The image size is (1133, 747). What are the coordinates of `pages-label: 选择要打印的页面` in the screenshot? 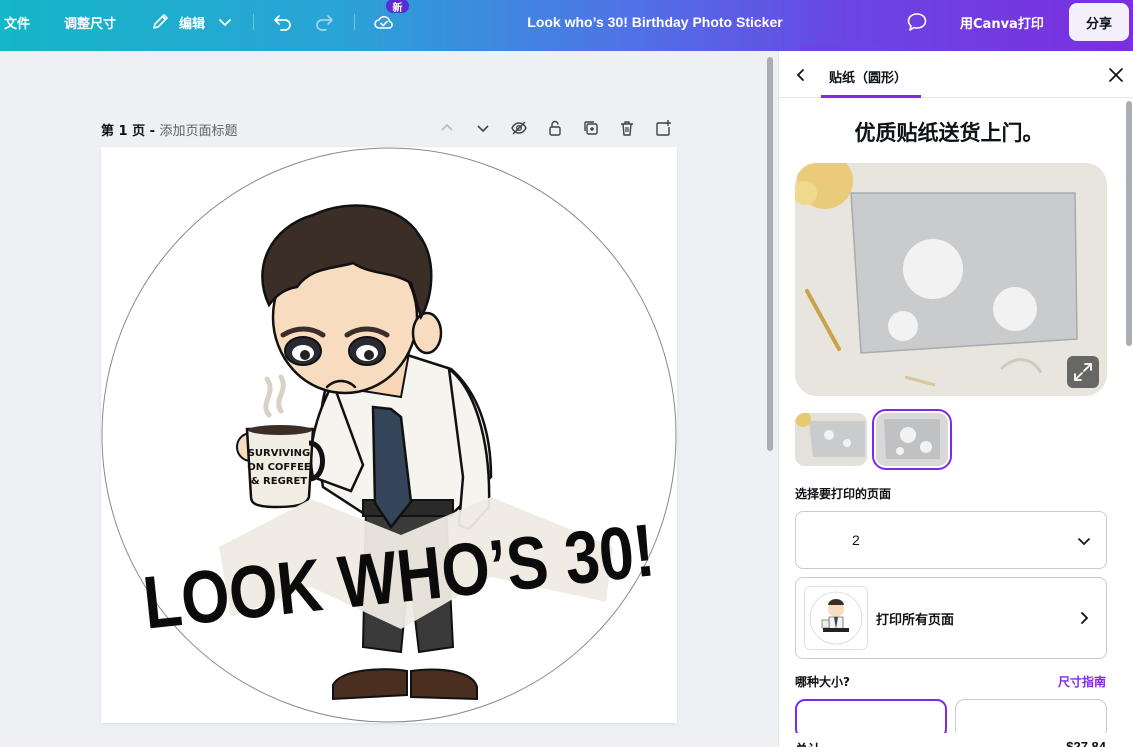 It's located at (843, 494).